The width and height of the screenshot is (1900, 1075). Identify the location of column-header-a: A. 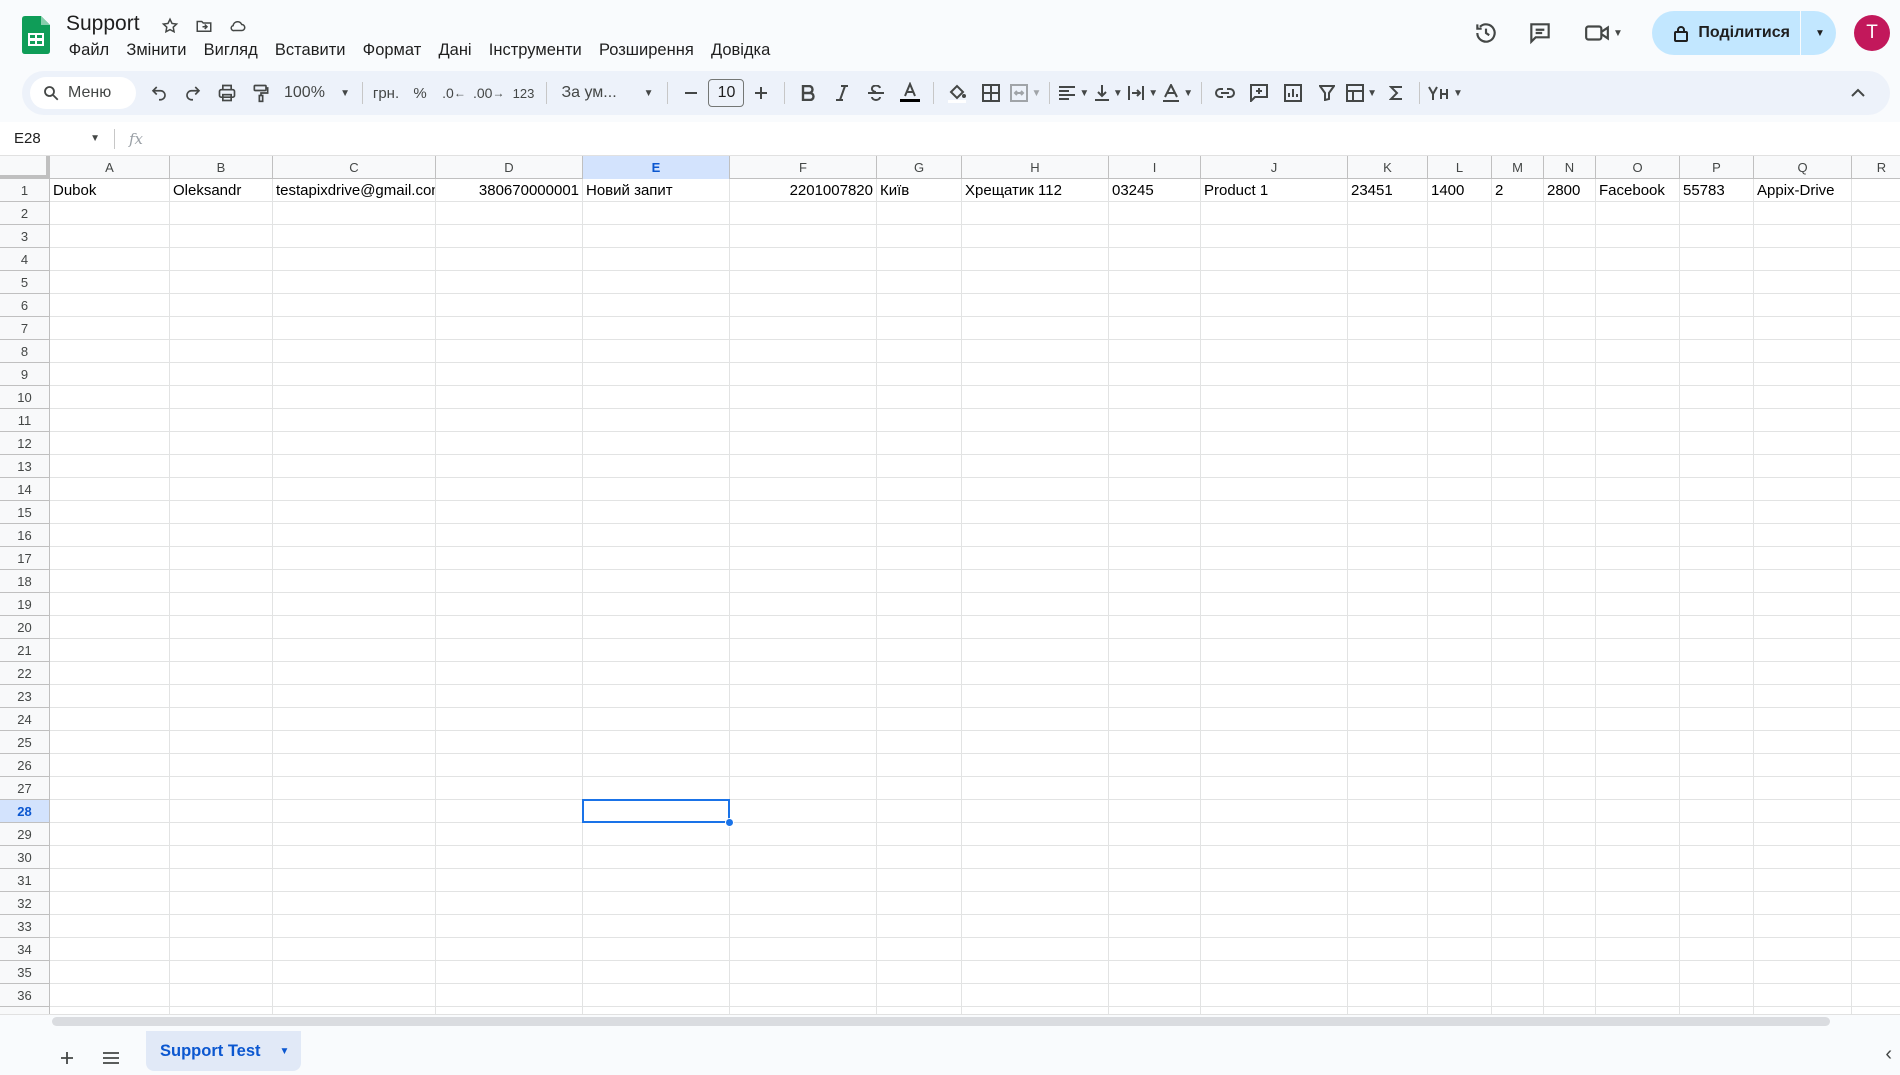
(110, 167).